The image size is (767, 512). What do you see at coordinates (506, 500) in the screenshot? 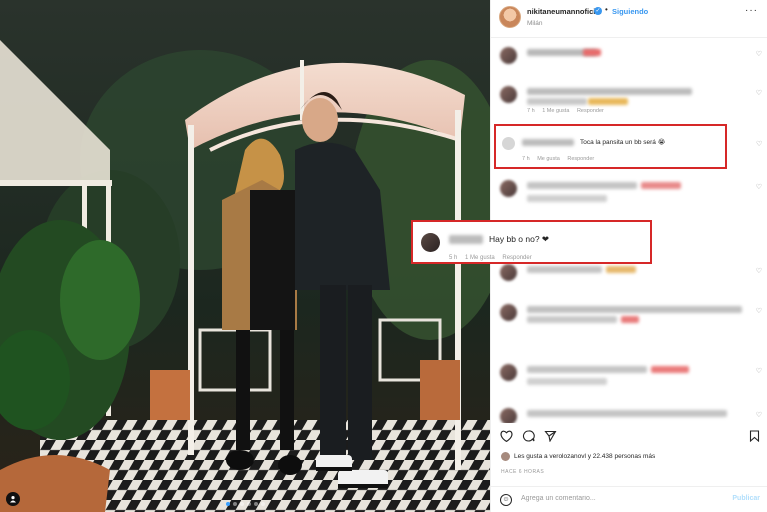
I see `emoji-icon: ☺` at bounding box center [506, 500].